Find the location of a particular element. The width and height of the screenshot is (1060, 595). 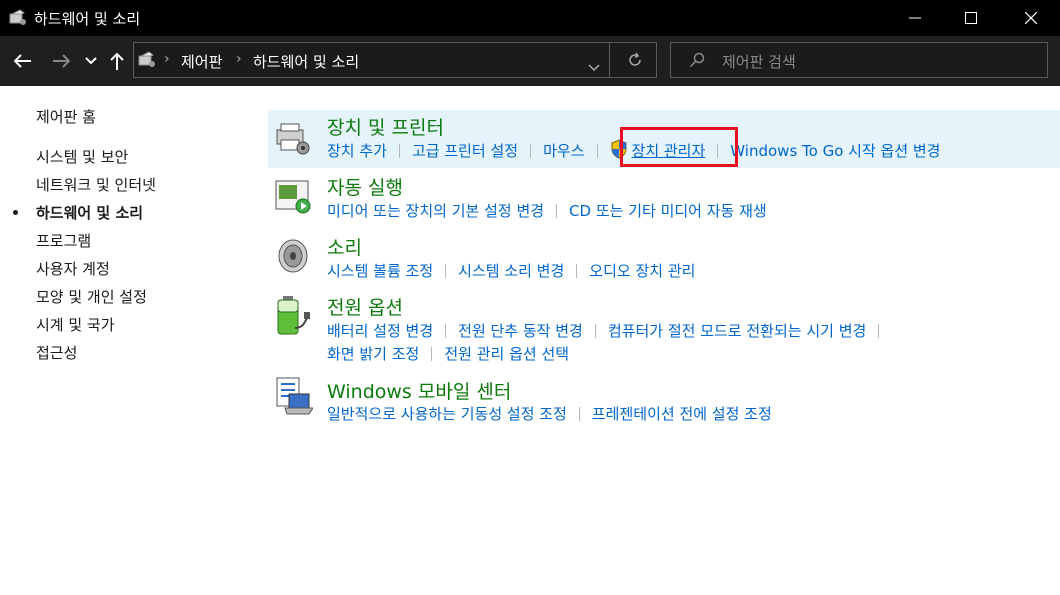

mobility-center-icon is located at coordinates (293, 396).